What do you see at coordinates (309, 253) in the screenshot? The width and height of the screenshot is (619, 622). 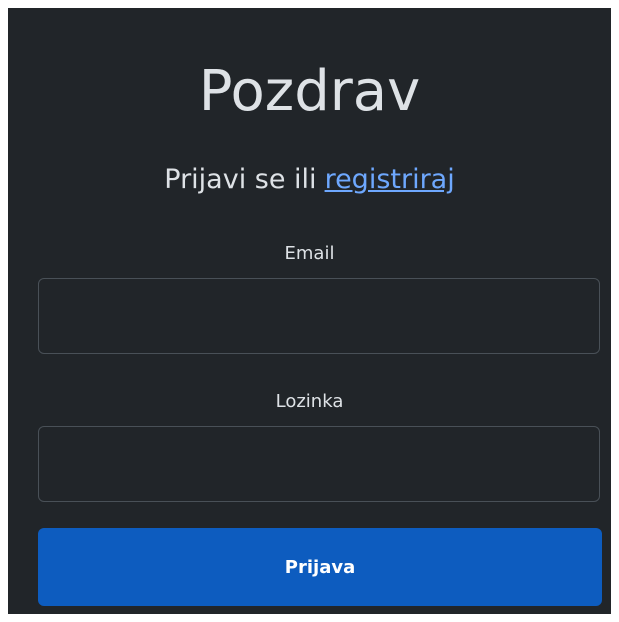 I see `email-label: Email` at bounding box center [309, 253].